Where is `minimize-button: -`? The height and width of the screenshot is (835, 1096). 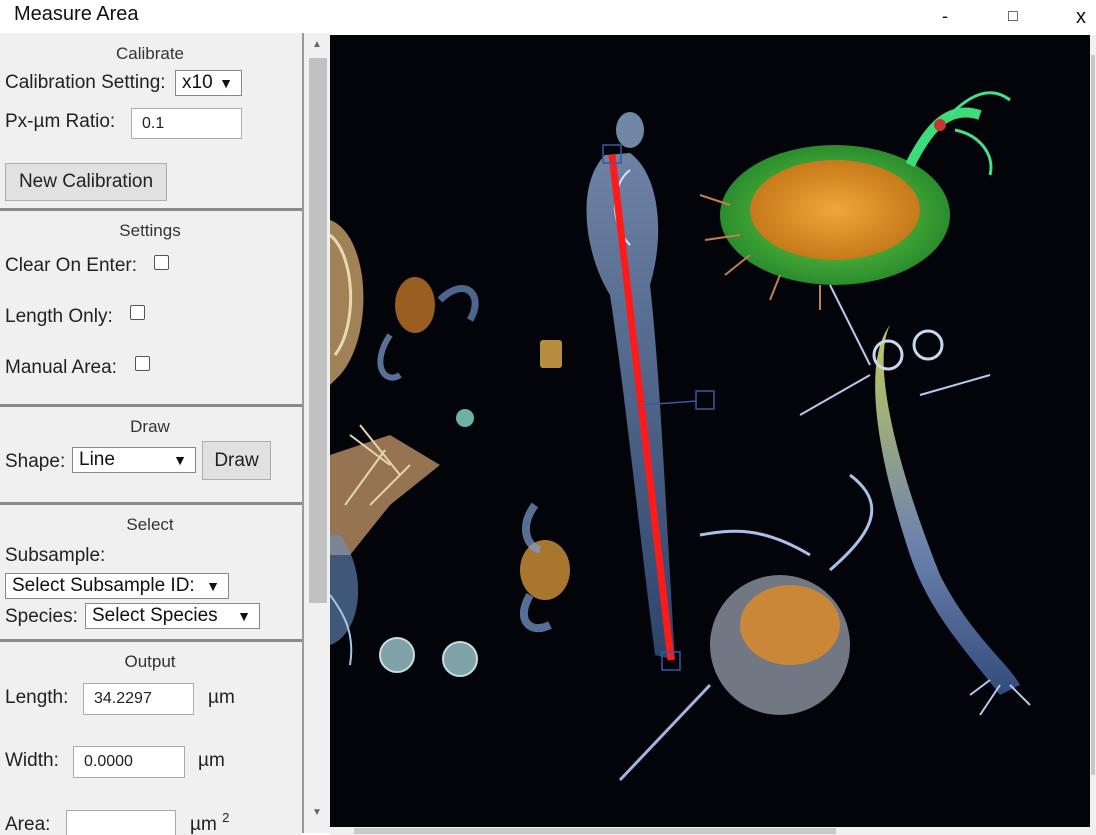
minimize-button: - is located at coordinates (945, 16).